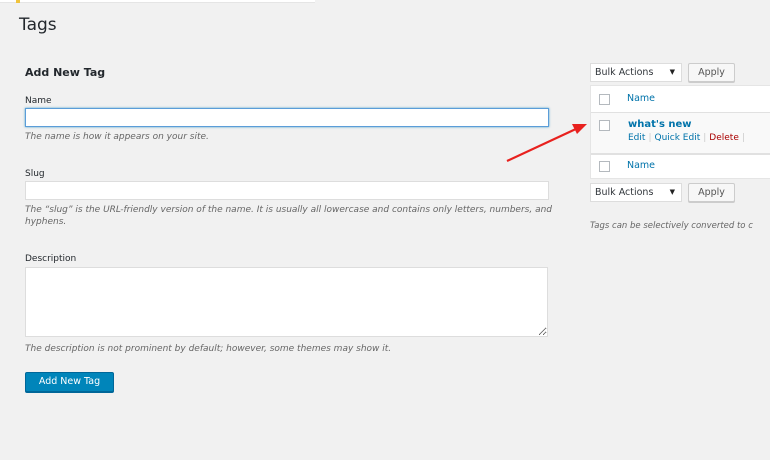  I want to click on delete-link: Delete, so click(724, 138).